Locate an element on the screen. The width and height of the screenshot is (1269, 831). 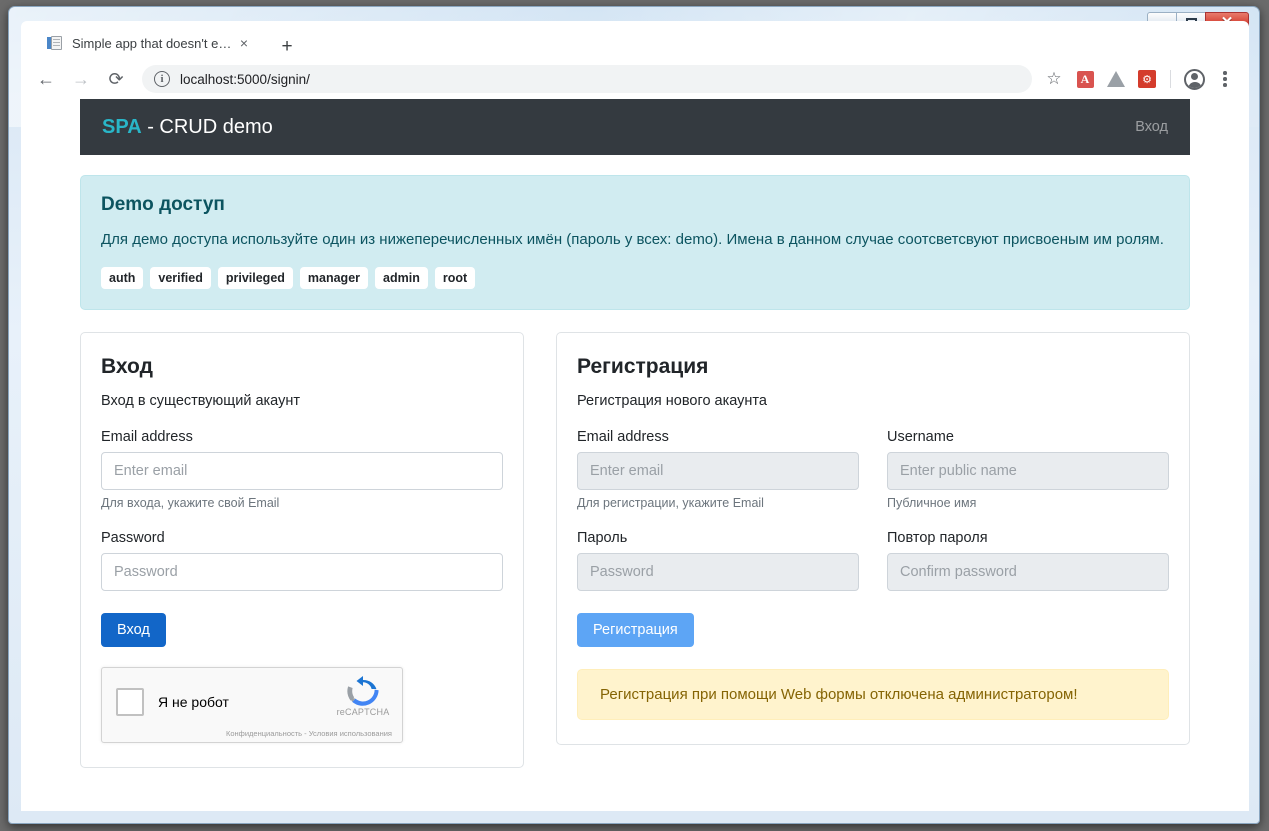
login-password-input is located at coordinates (302, 572).